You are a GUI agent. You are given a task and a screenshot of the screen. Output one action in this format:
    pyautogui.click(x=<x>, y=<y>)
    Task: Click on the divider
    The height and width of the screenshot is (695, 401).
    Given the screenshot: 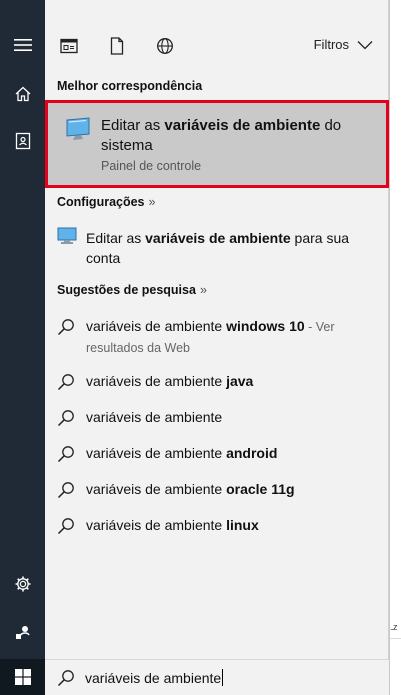 What is the action you would take?
    pyautogui.click(x=395, y=638)
    